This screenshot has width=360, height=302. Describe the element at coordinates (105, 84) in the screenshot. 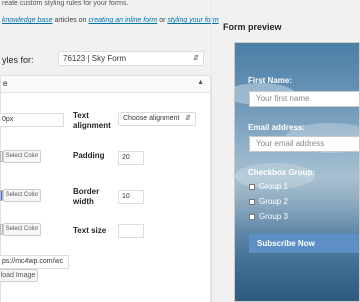

I see `panel-header: e ▲` at that location.